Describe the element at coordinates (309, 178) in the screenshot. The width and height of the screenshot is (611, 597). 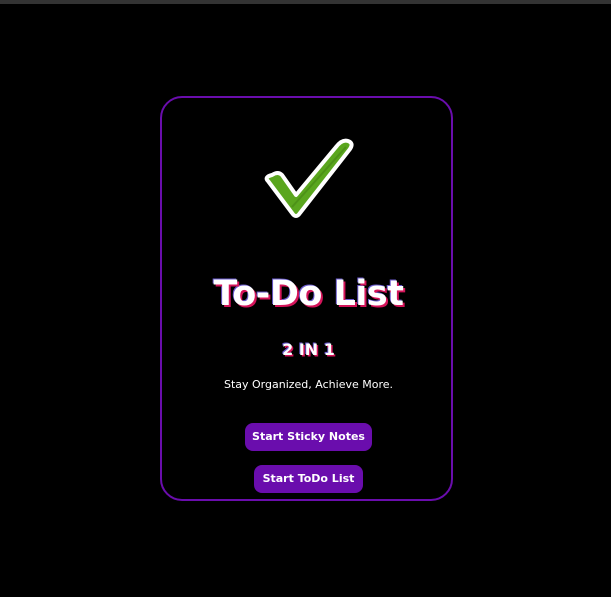
I see `checkmark-icon` at that location.